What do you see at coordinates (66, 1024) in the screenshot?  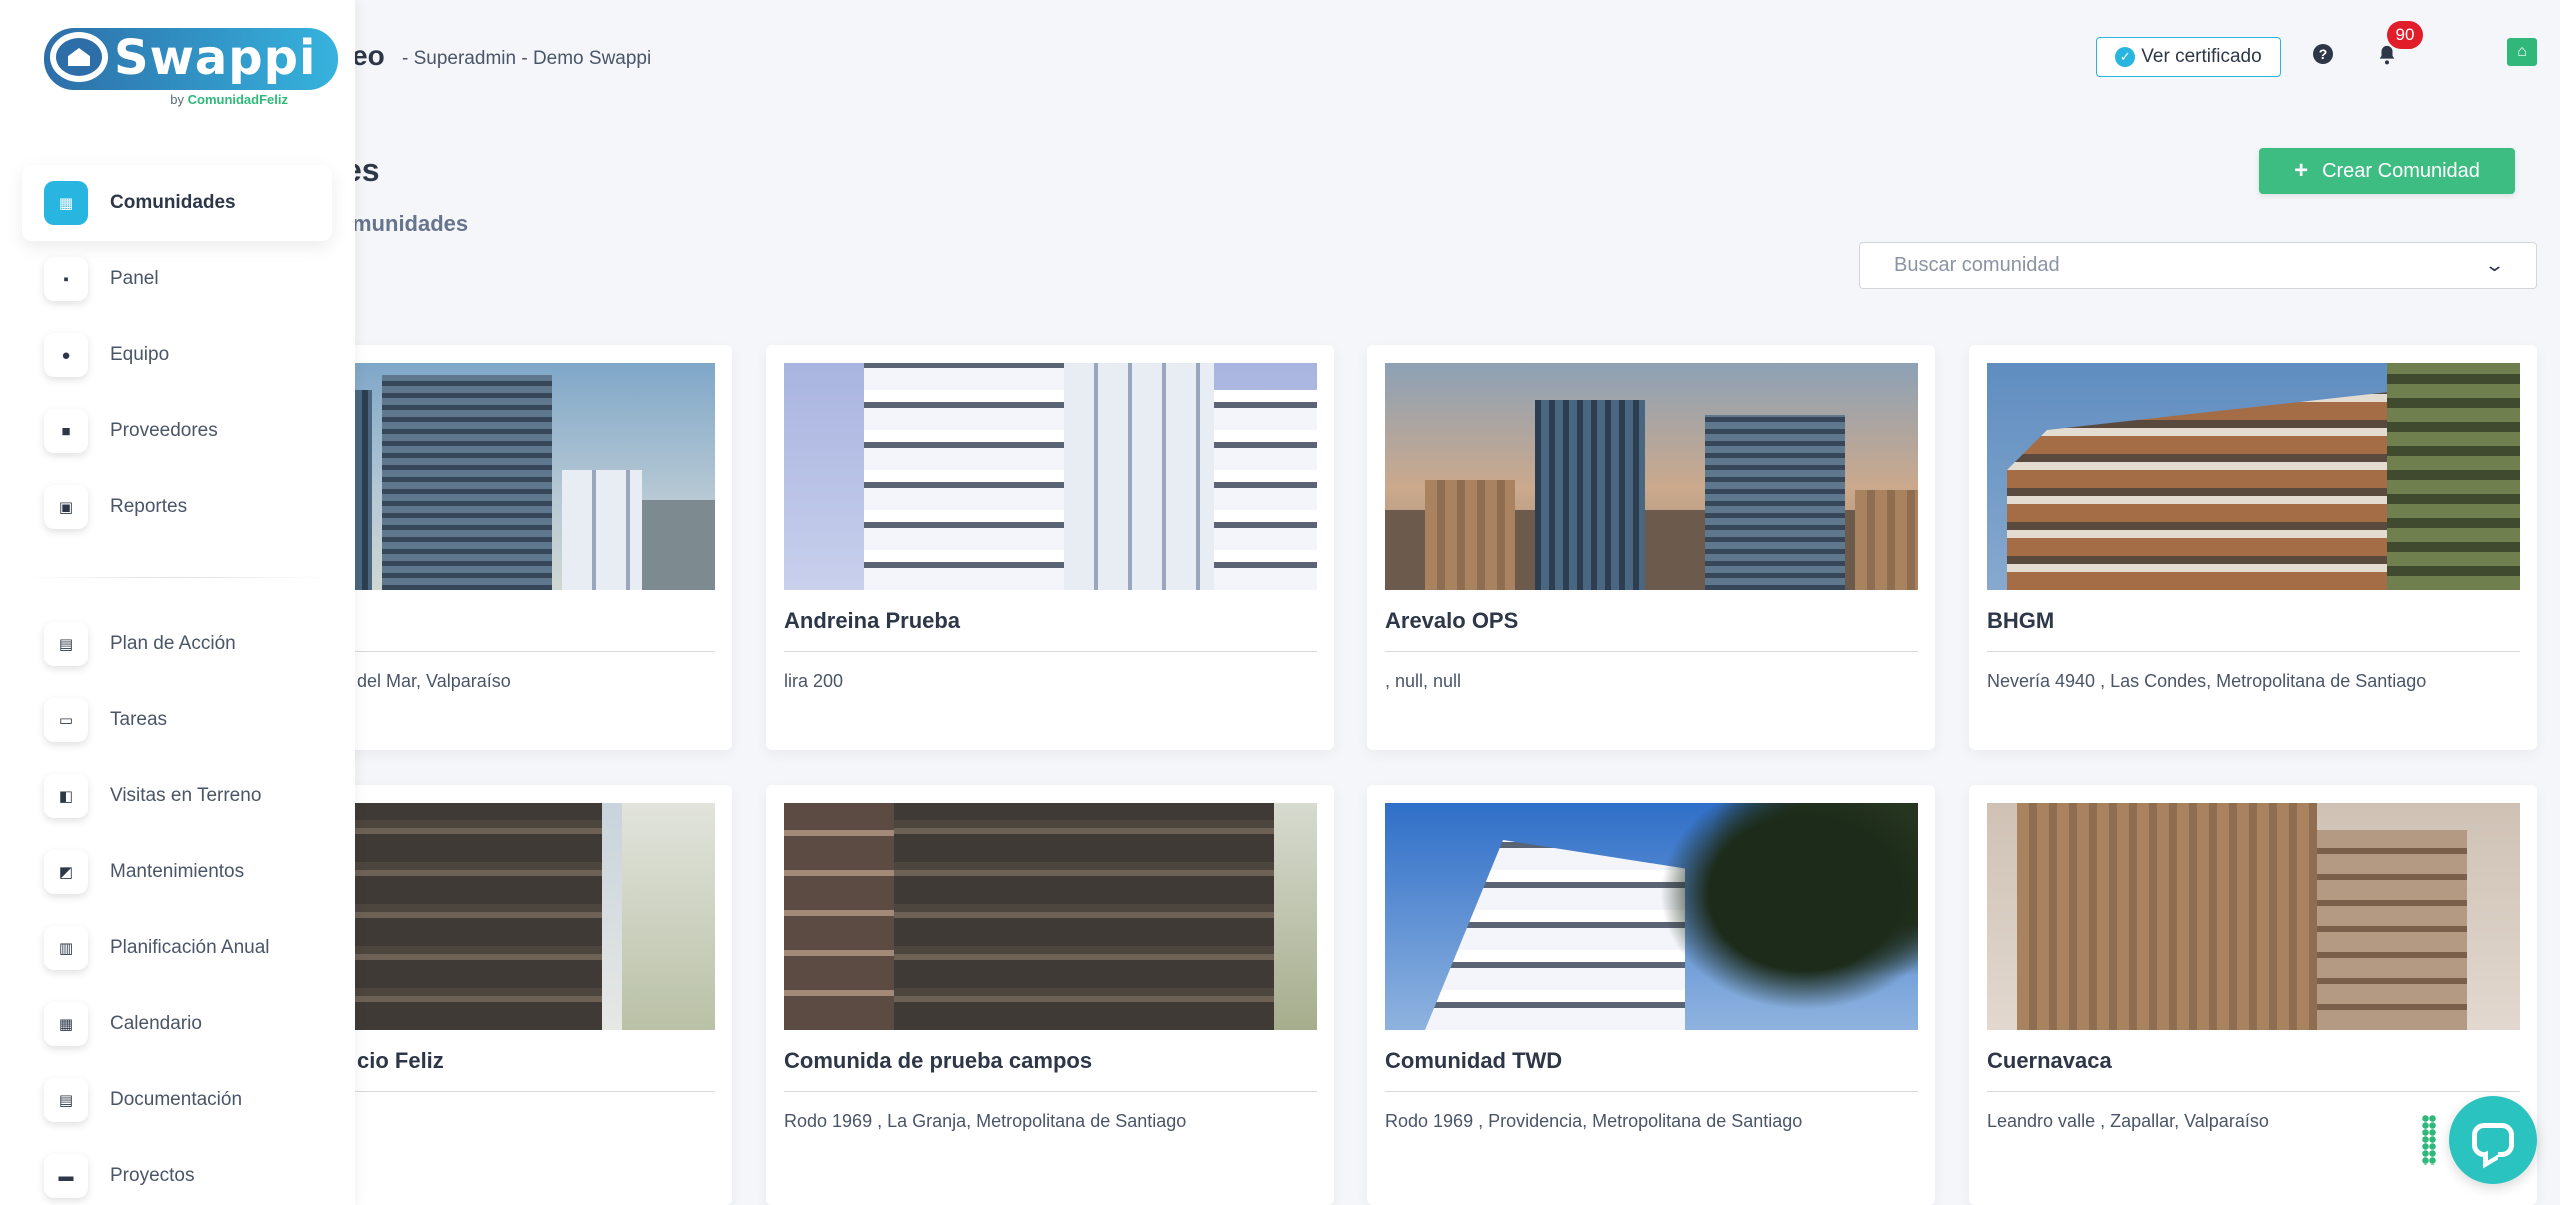 I see `calendar-icon: ▦` at bounding box center [66, 1024].